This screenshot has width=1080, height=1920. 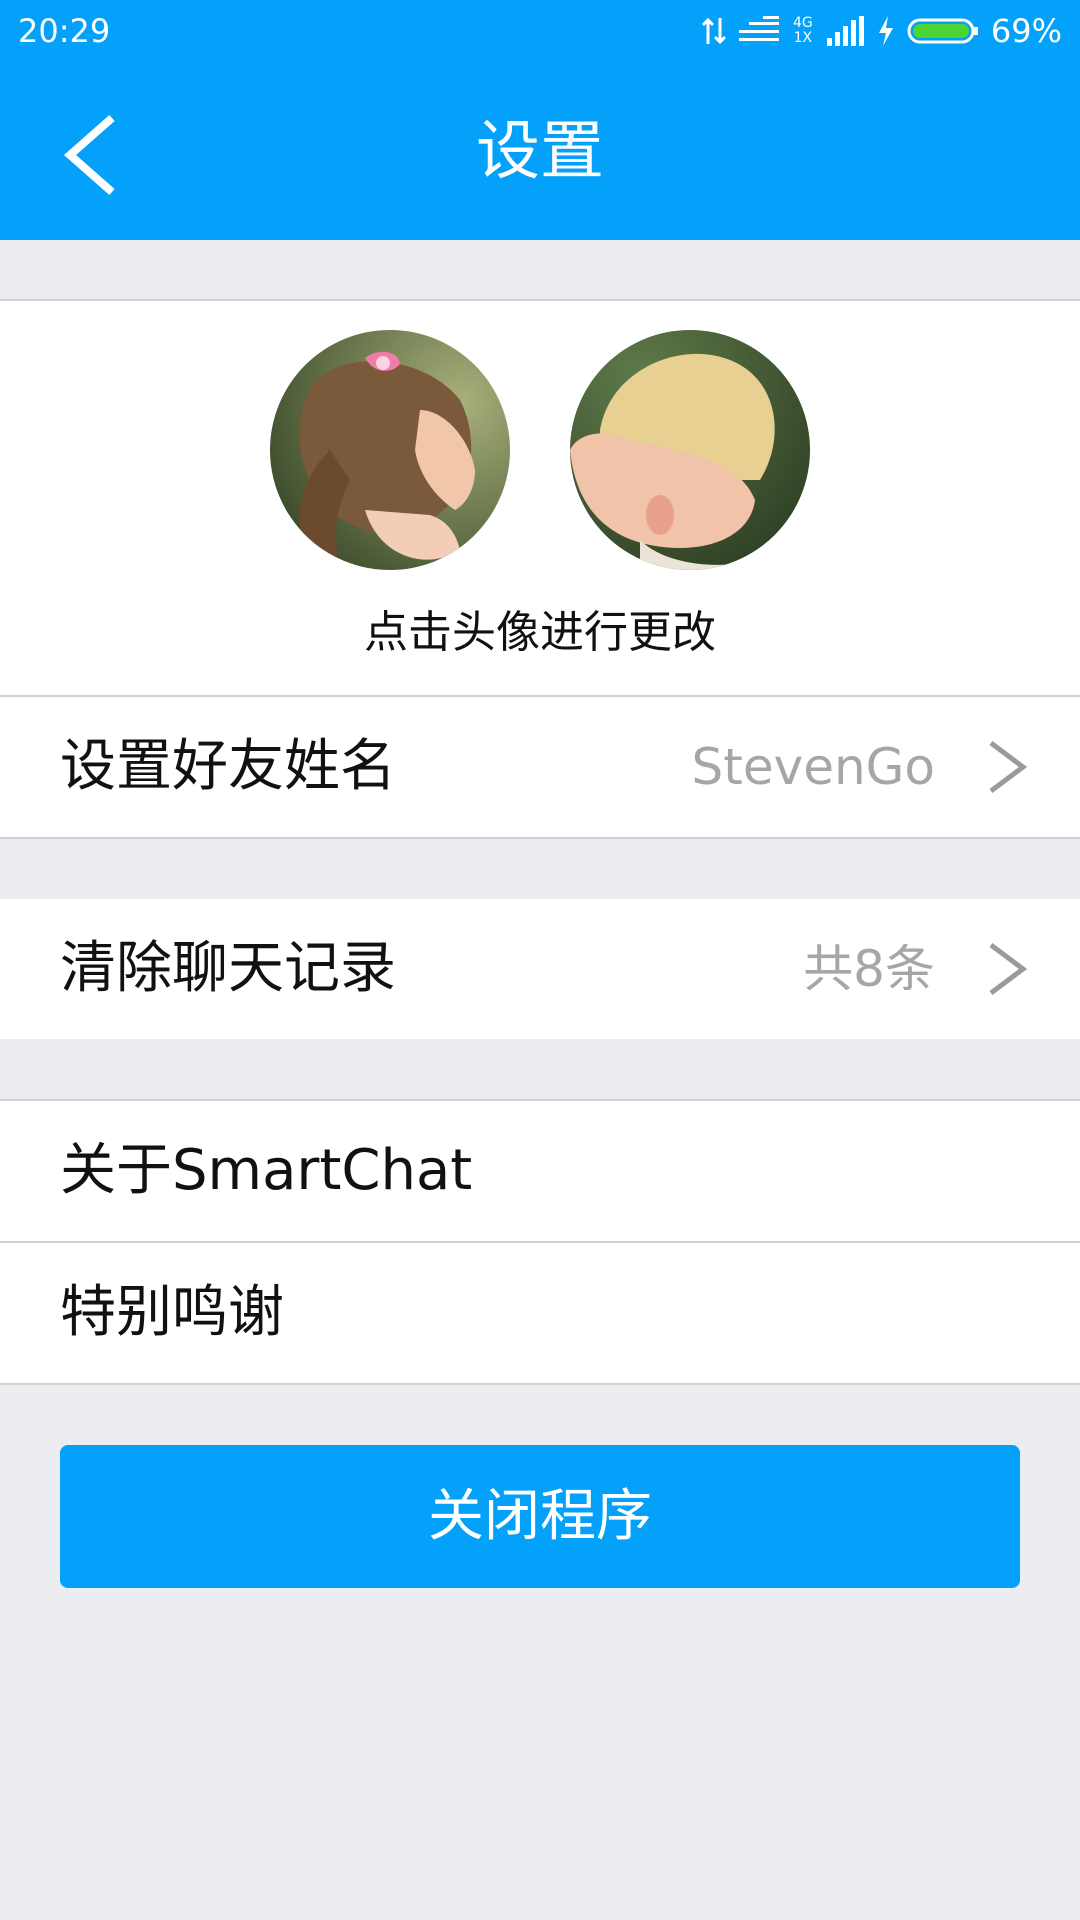 I want to click on about-label: 关于SmartChat, so click(x=266, y=1170).